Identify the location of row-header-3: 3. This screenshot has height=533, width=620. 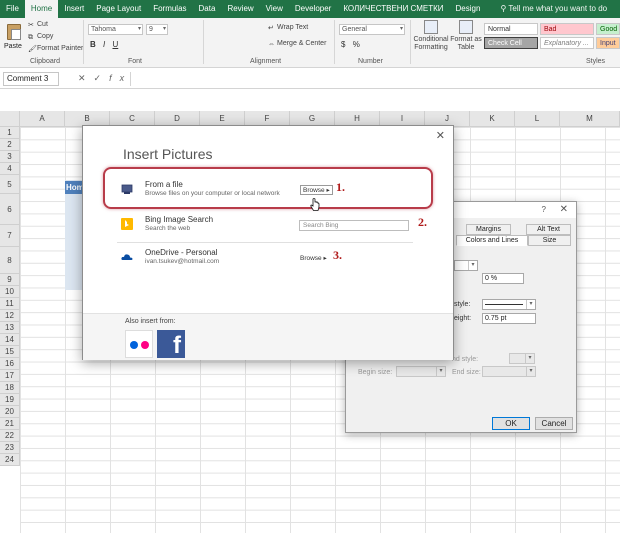
(10, 157).